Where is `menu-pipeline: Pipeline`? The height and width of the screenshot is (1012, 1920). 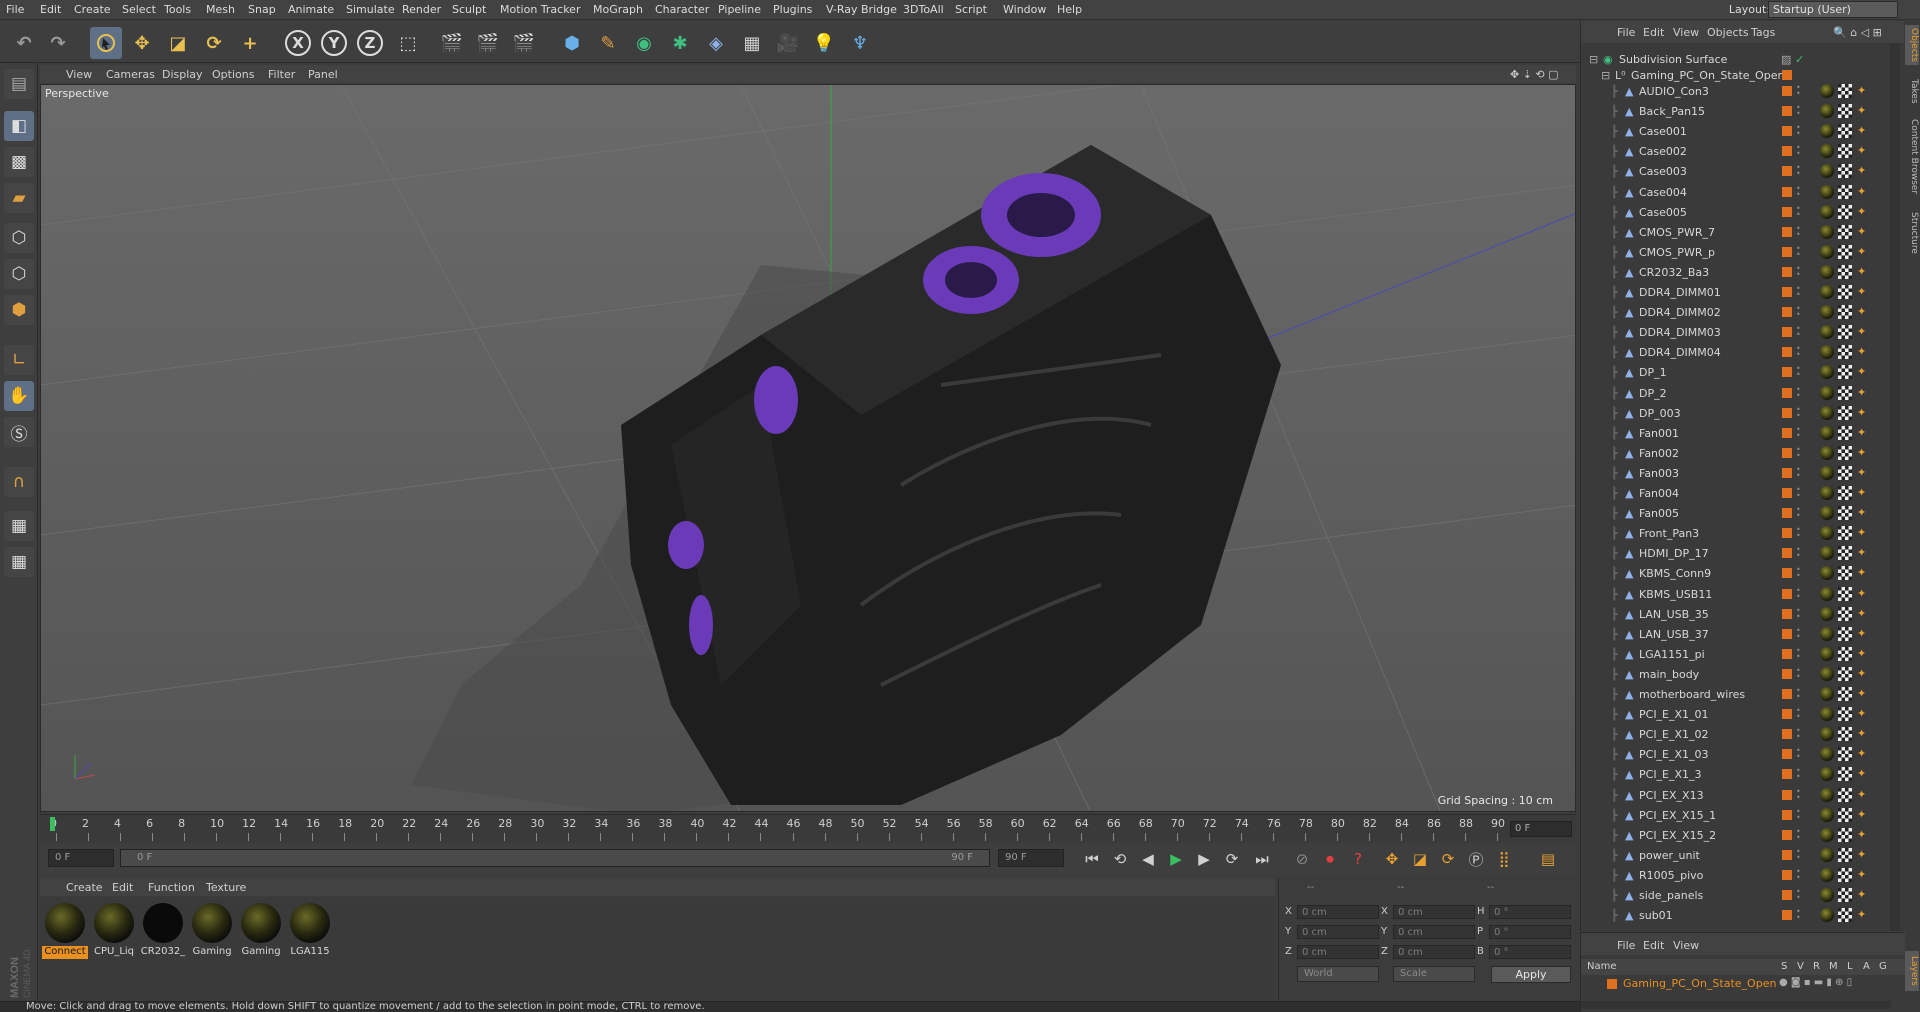
menu-pipeline: Pipeline is located at coordinates (739, 9).